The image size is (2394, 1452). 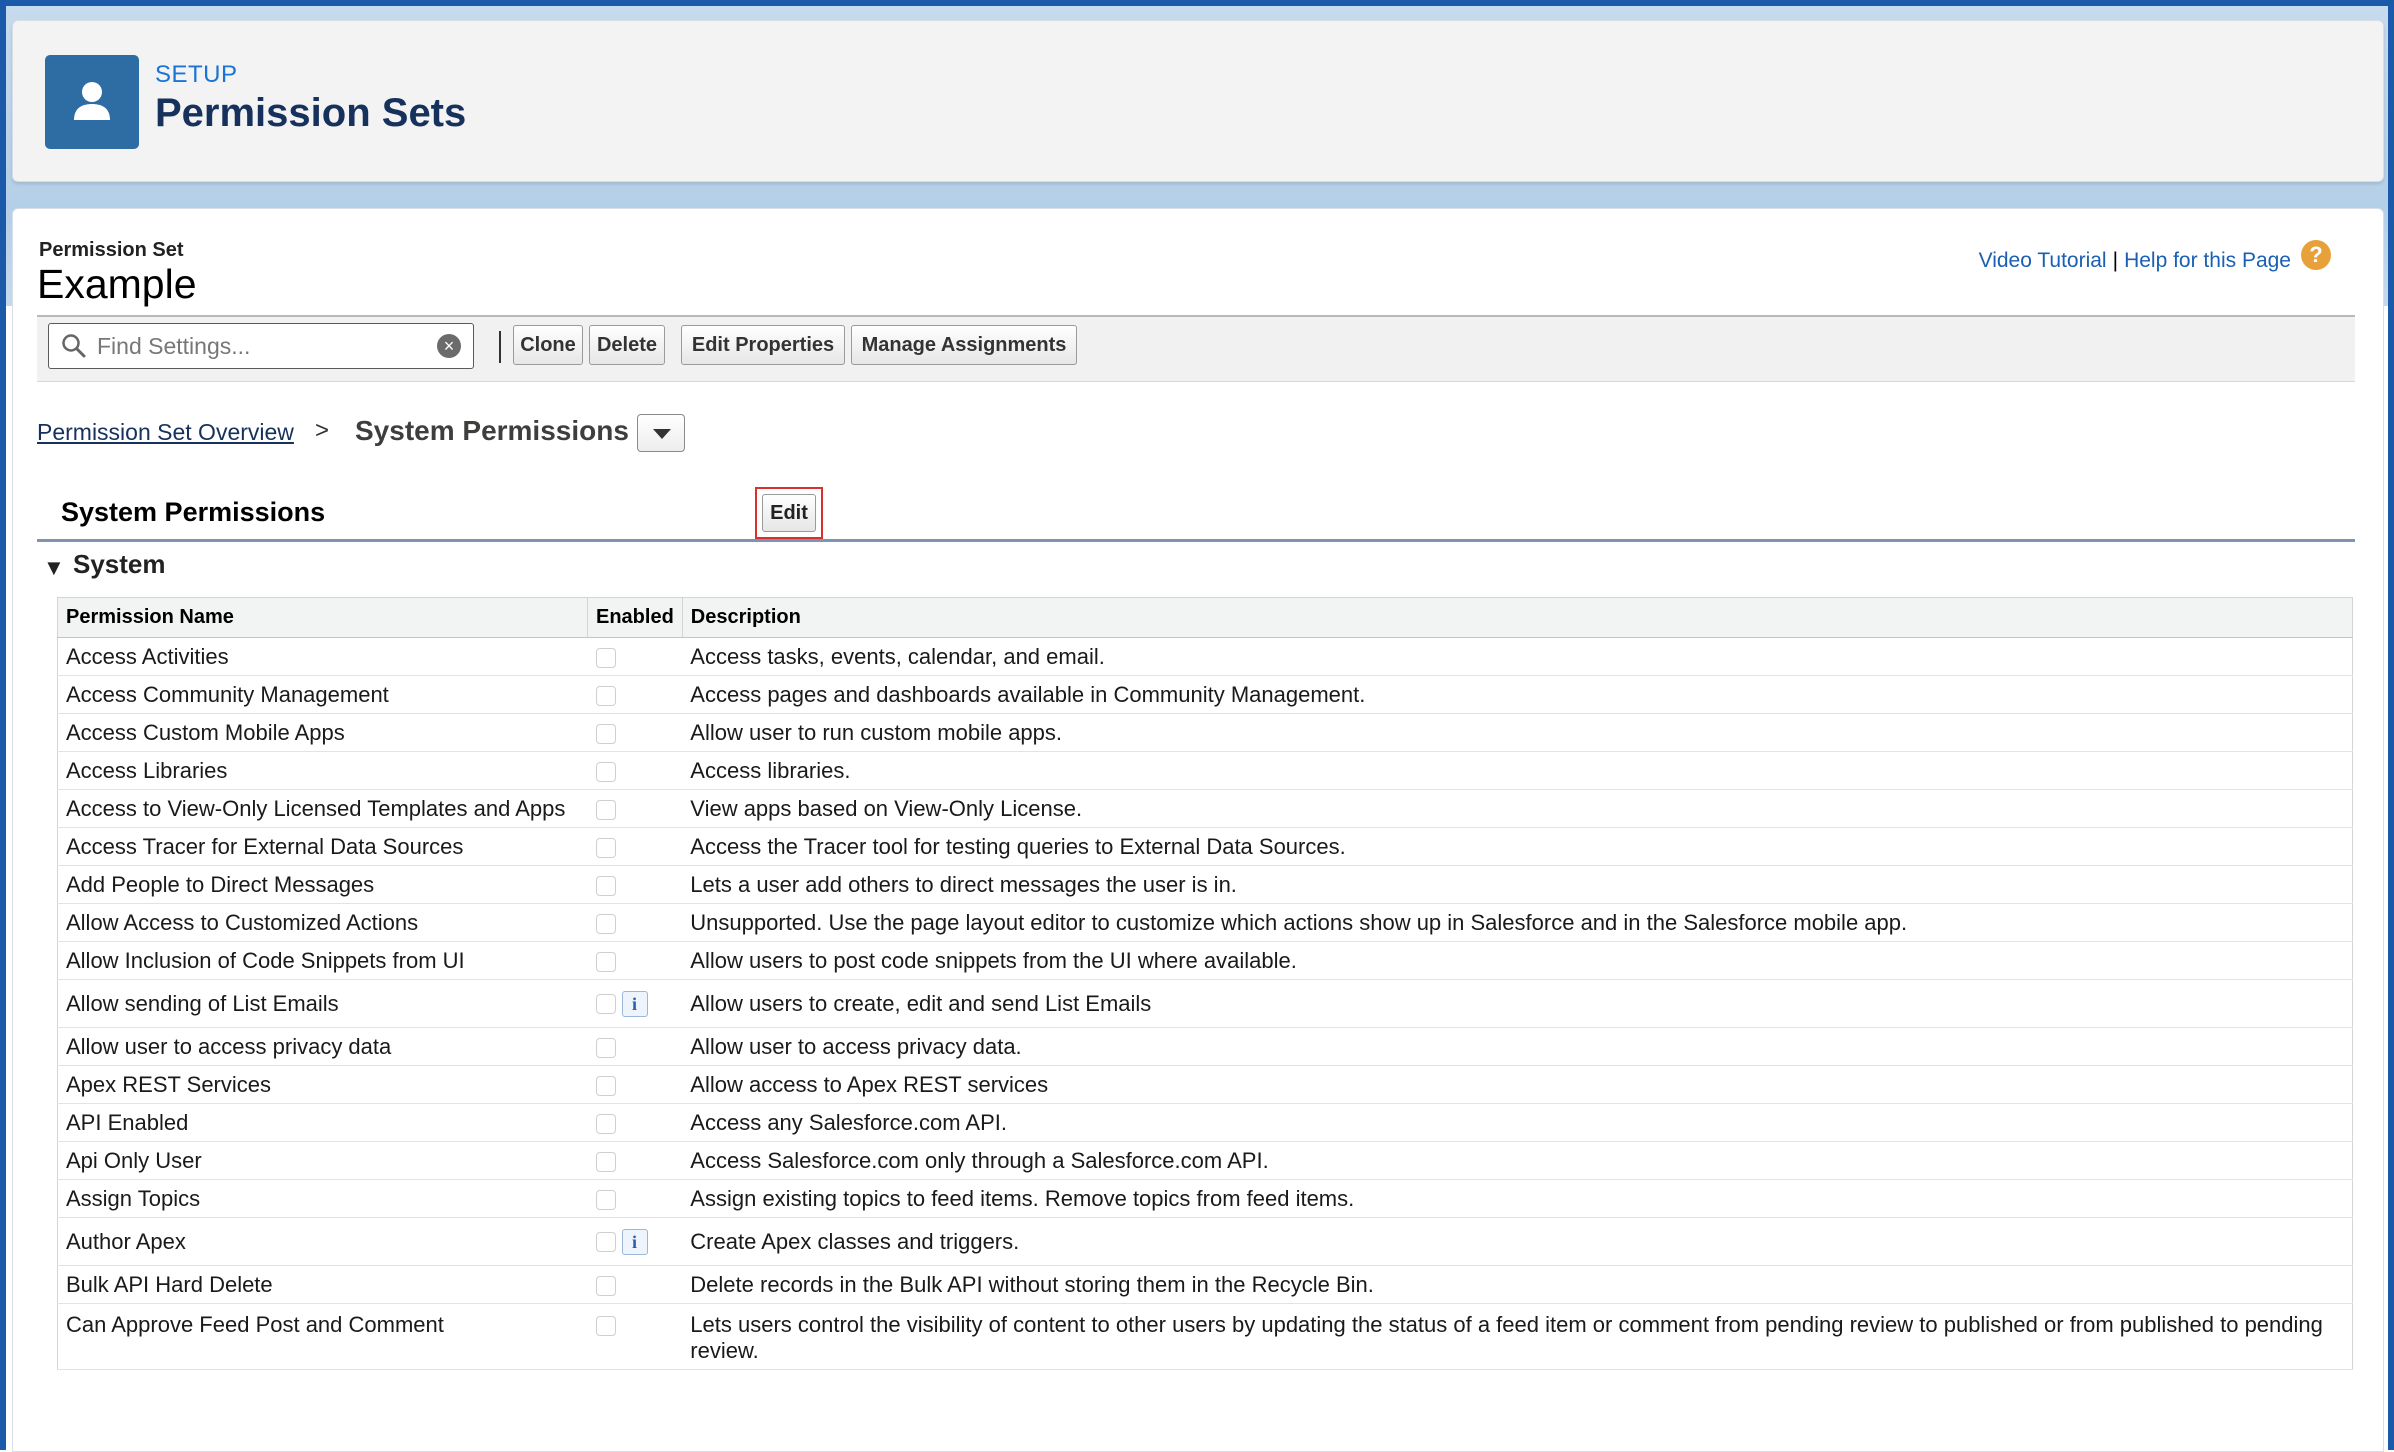 I want to click on column-header-enabled: Enabled, so click(x=635, y=617).